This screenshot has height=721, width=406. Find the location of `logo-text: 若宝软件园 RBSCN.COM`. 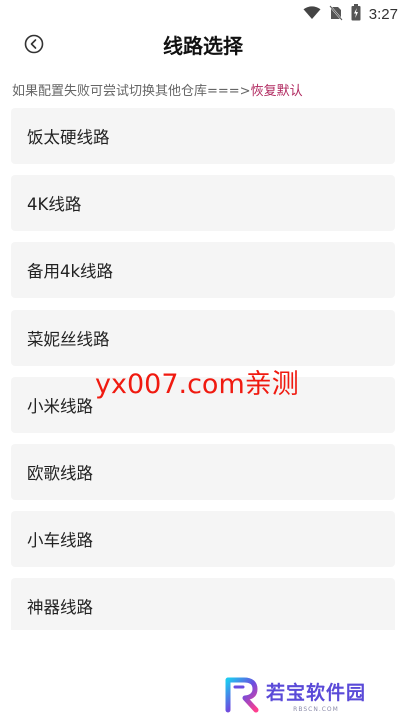

logo-text: 若宝软件园 RBSCN.COM is located at coordinates (316, 695).